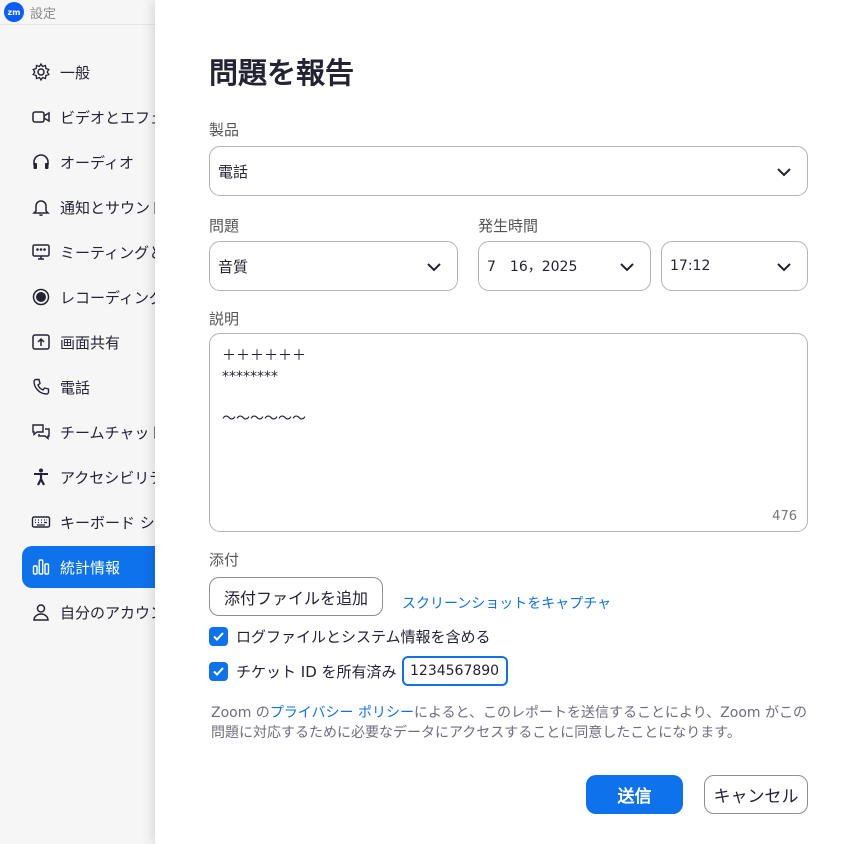 This screenshot has width=862, height=844. Describe the element at coordinates (296, 596) in the screenshot. I see `add-attachment-button: 添付ファイルを追加` at that location.